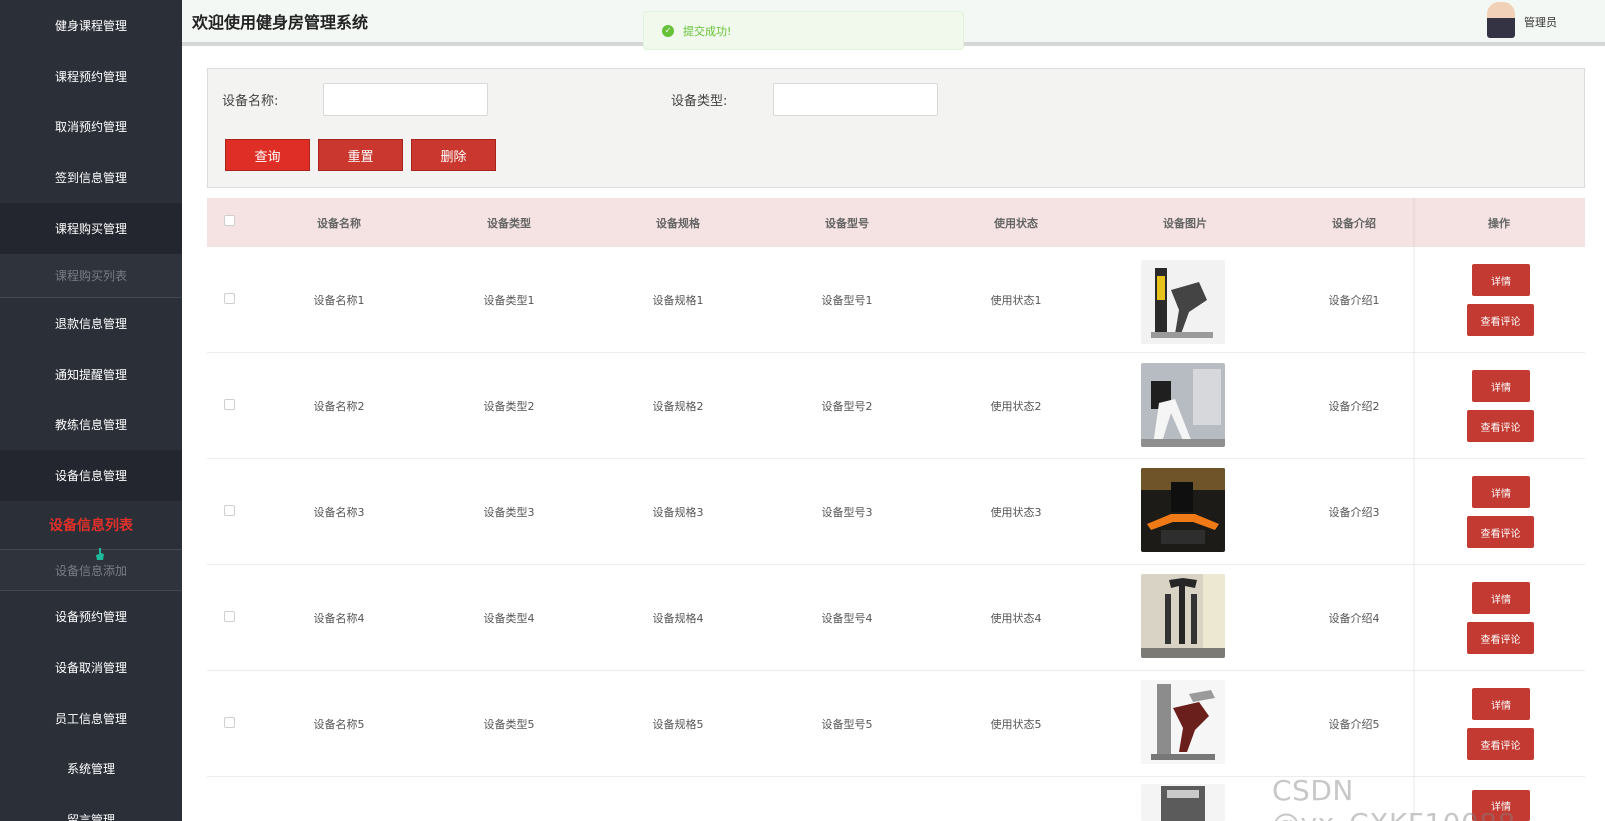  I want to click on sidebar-item-label: 设备信息管理, so click(90, 476).